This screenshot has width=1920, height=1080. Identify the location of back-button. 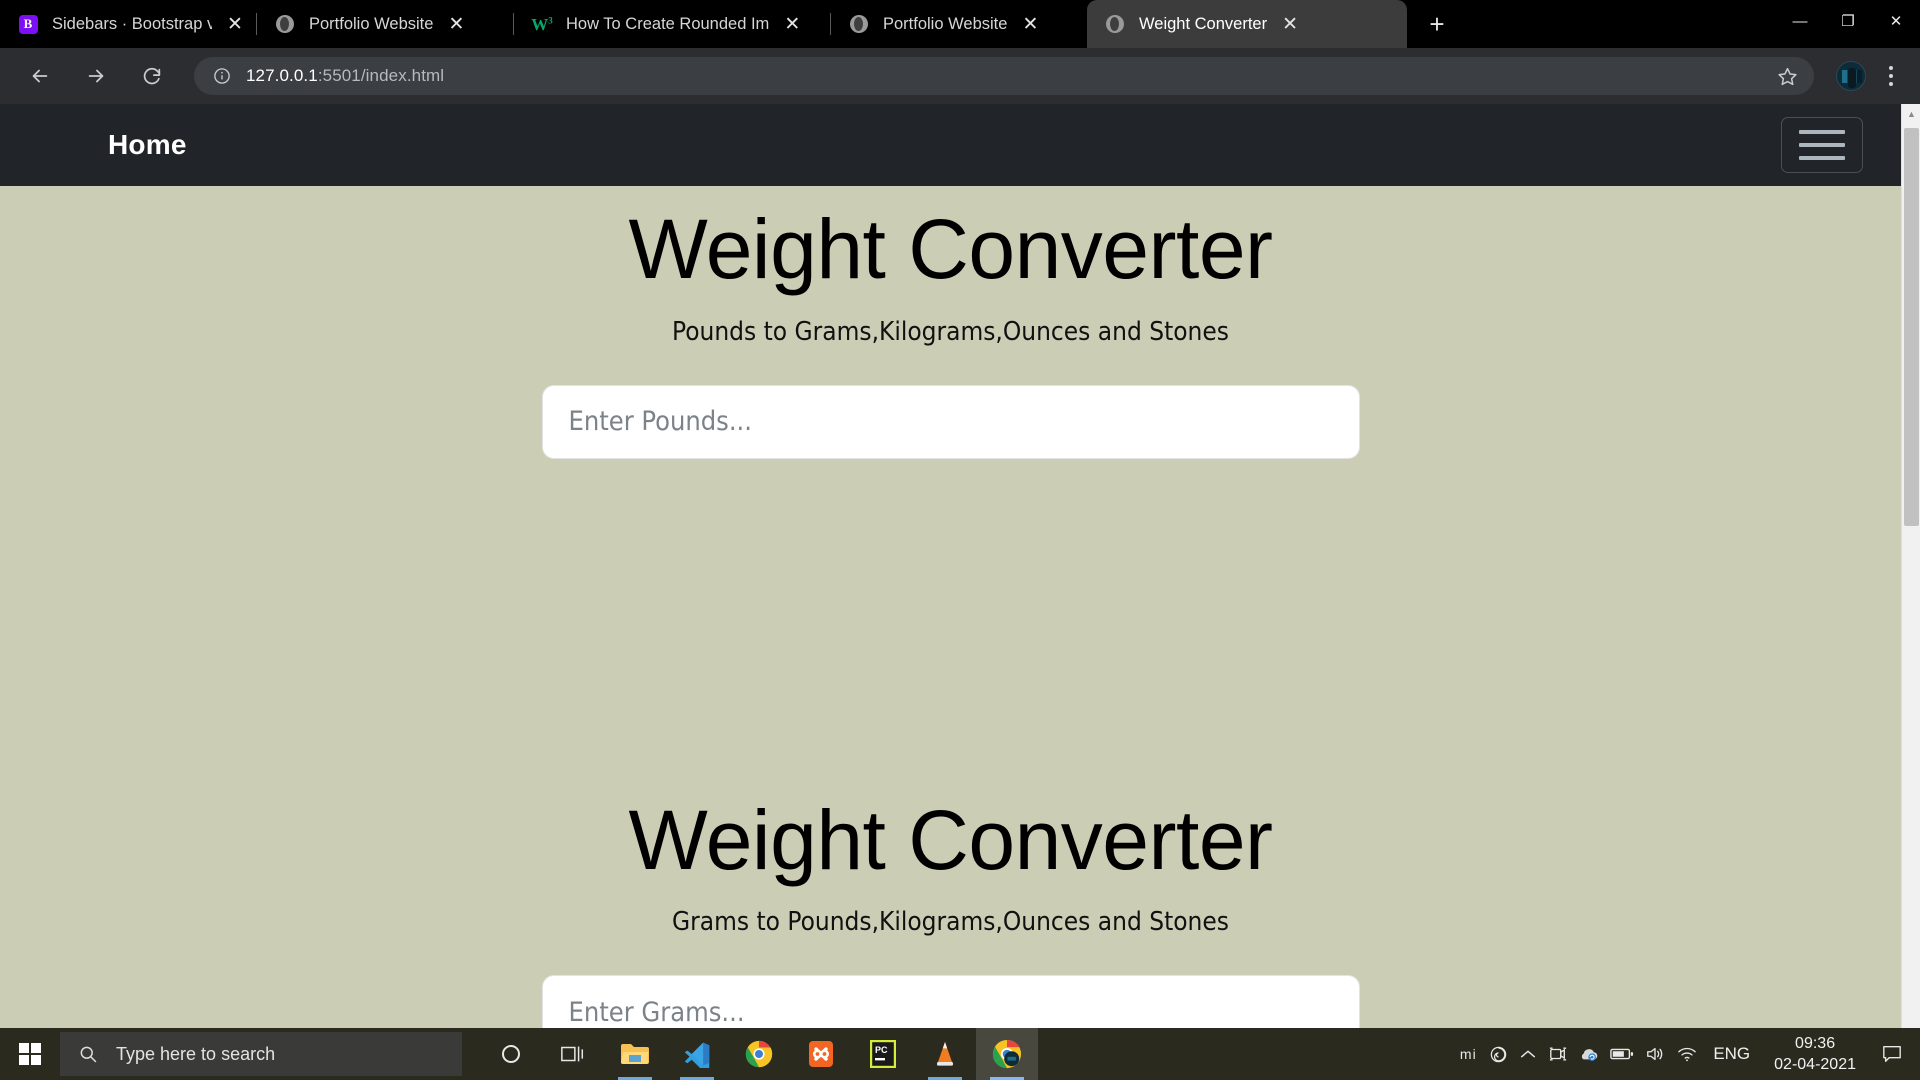
(40, 76).